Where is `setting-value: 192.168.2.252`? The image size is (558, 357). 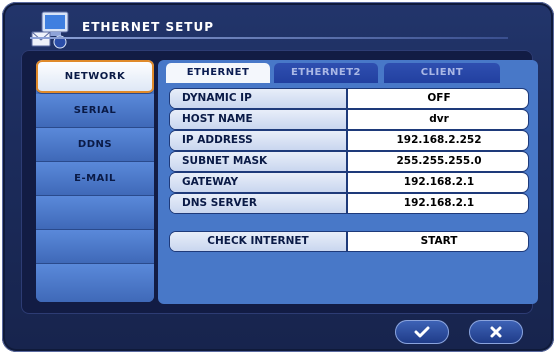 setting-value: 192.168.2.252 is located at coordinates (439, 140).